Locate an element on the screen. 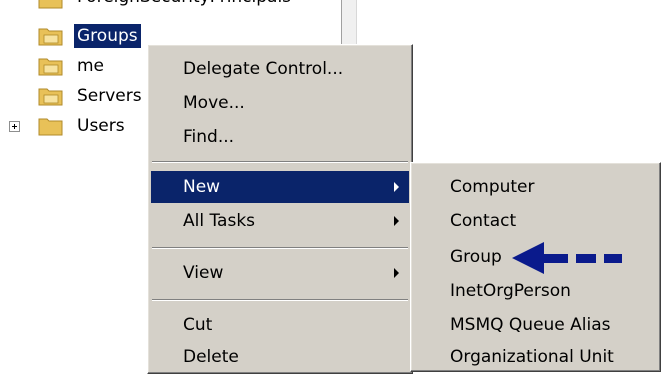  menu-item-label: New is located at coordinates (202, 187).